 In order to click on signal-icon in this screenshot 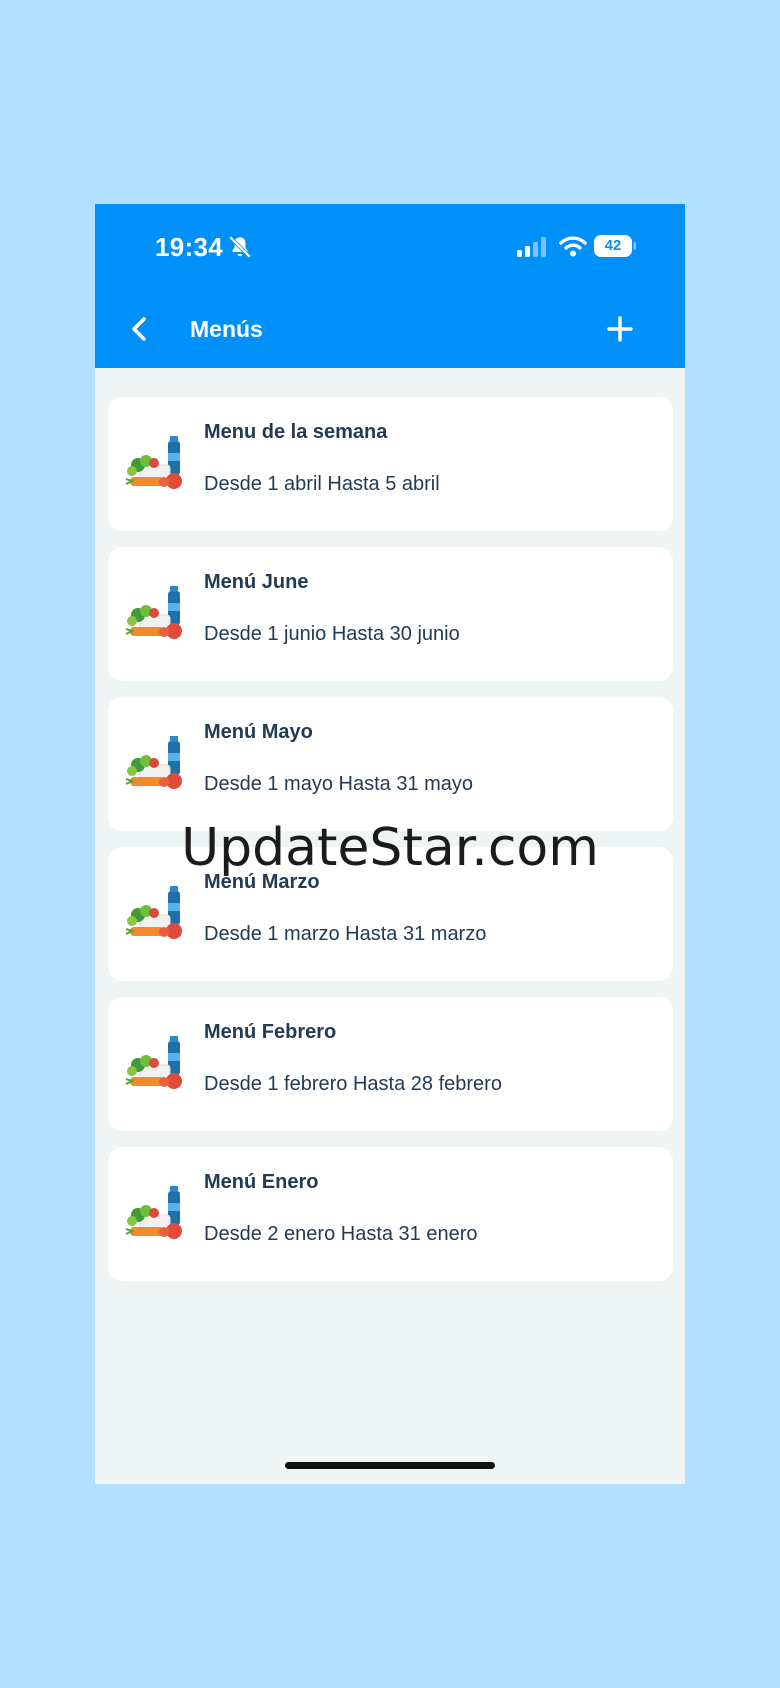, I will do `click(531, 247)`.